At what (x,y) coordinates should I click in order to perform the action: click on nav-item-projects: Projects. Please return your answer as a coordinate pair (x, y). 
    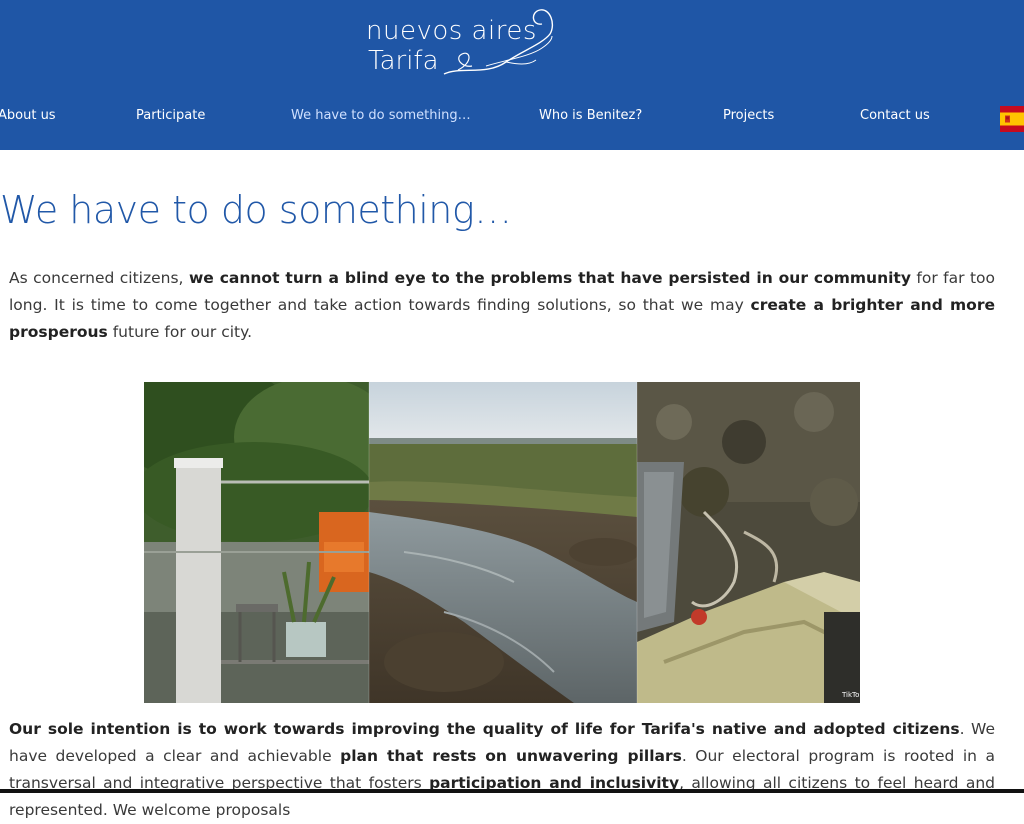
    Looking at the image, I should click on (748, 115).